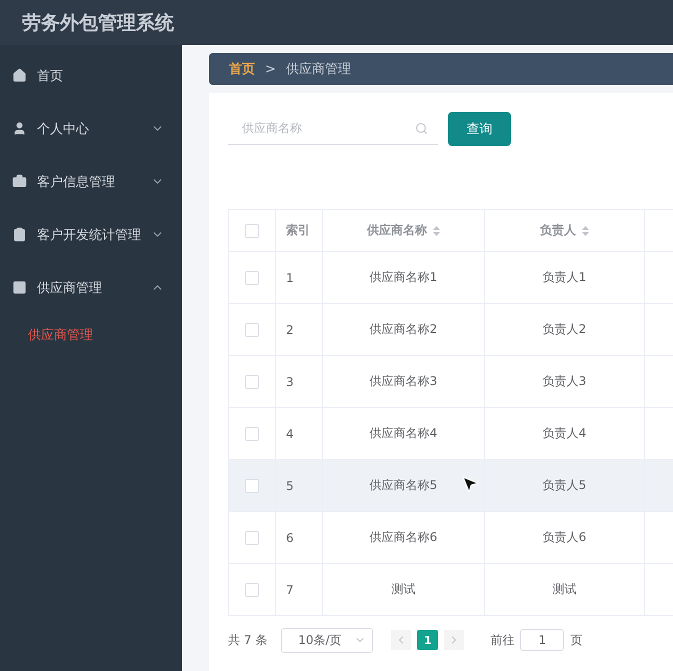 The height and width of the screenshot is (671, 673). What do you see at coordinates (248, 640) in the screenshot?
I see `total-count: 共 7 条` at bounding box center [248, 640].